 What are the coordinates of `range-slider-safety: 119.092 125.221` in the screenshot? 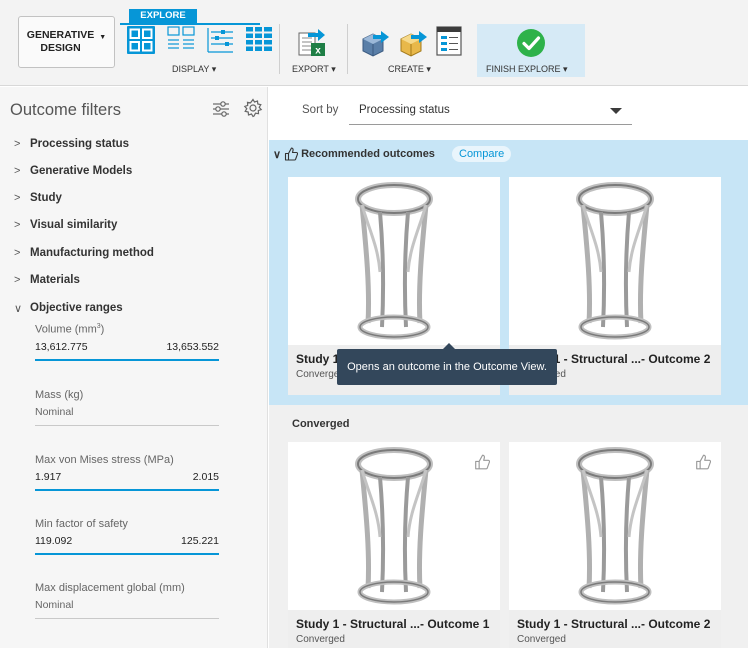 It's located at (127, 545).